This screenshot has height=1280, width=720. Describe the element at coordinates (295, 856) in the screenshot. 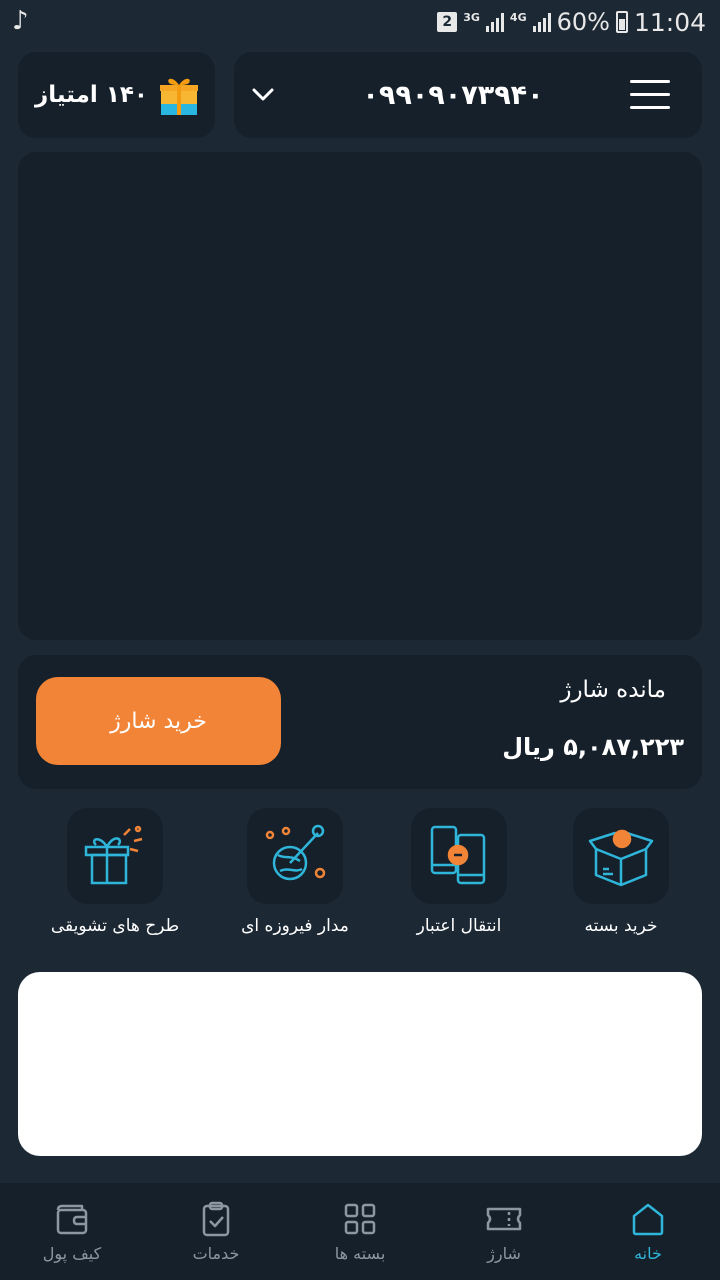

I see `globe-orbit-icon` at that location.